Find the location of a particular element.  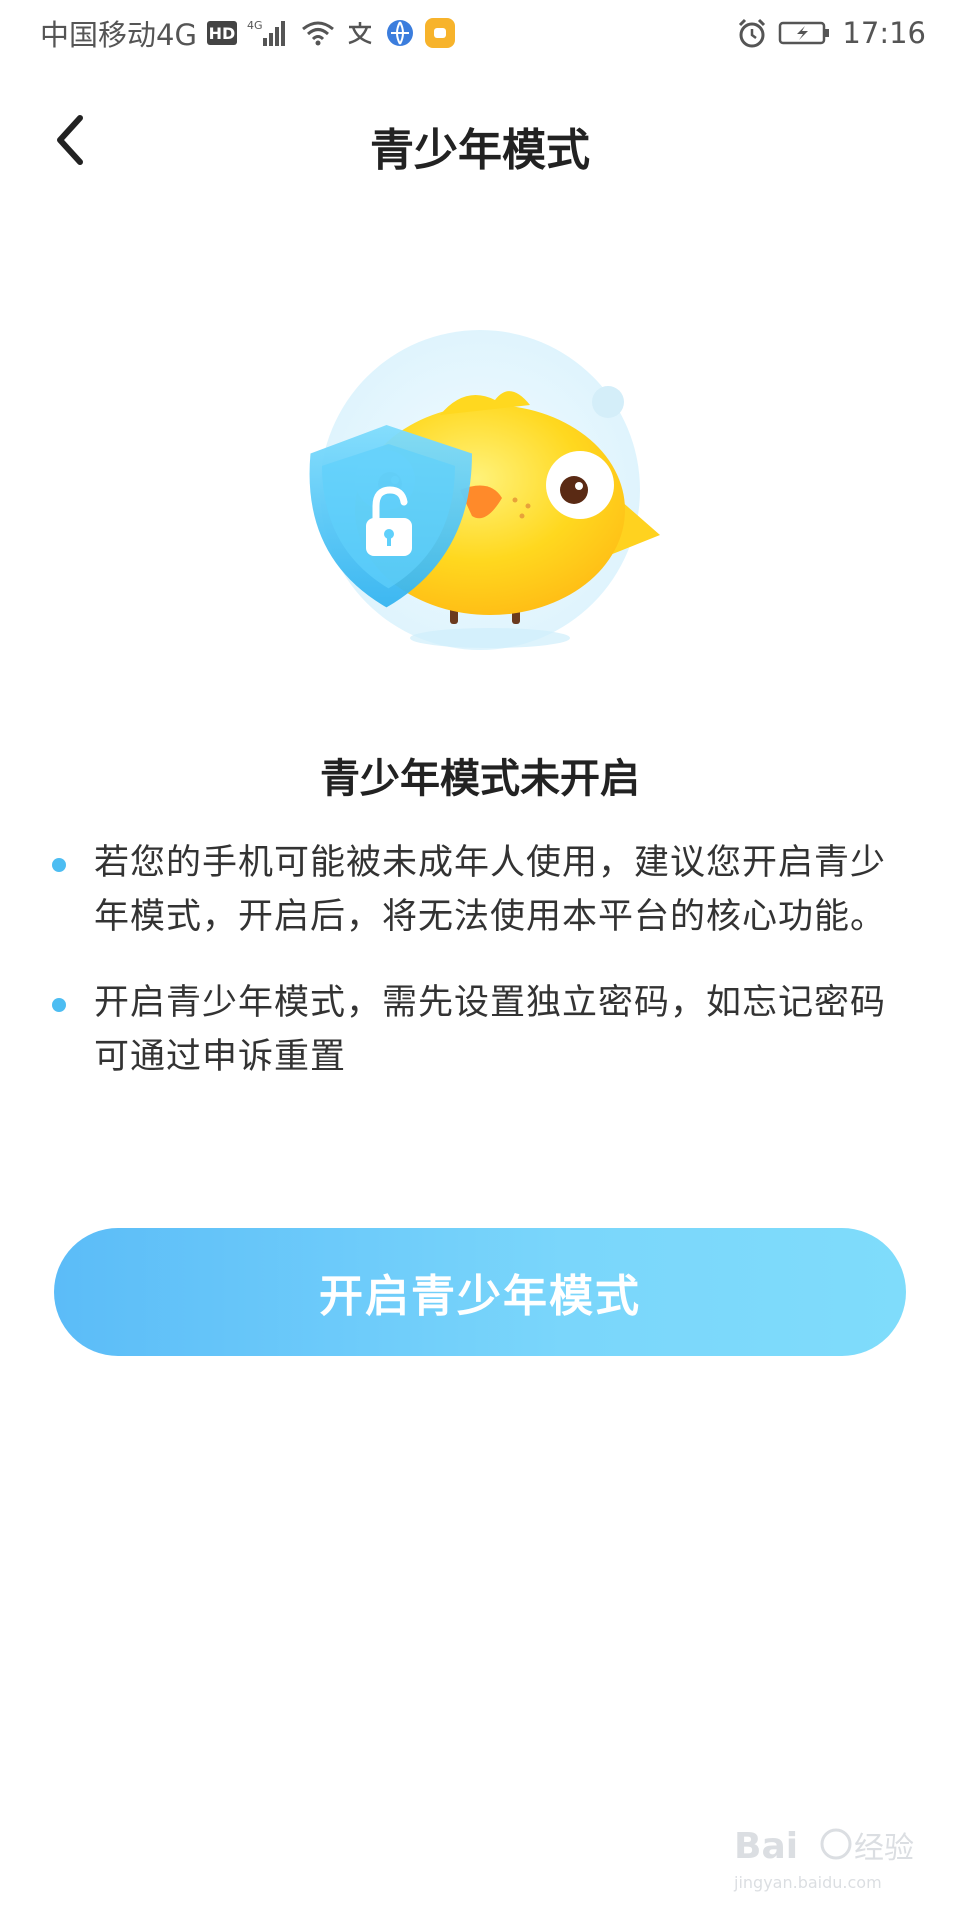

baidu-jingyan-watermark: Bai 经验 jingyan.baidu.com is located at coordinates (824, 1853).